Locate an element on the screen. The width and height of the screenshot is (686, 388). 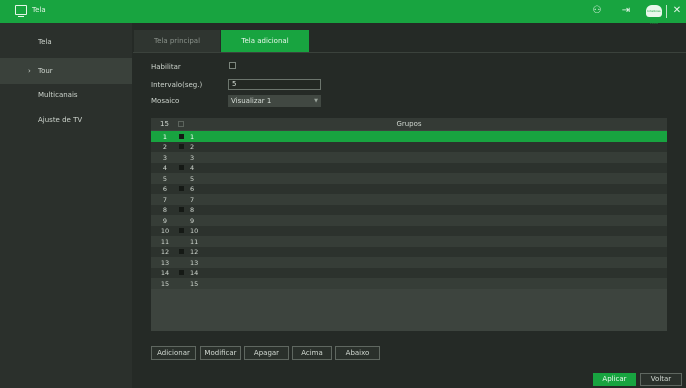
tab-tela-adicional: Tela adicional is located at coordinates (265, 41).